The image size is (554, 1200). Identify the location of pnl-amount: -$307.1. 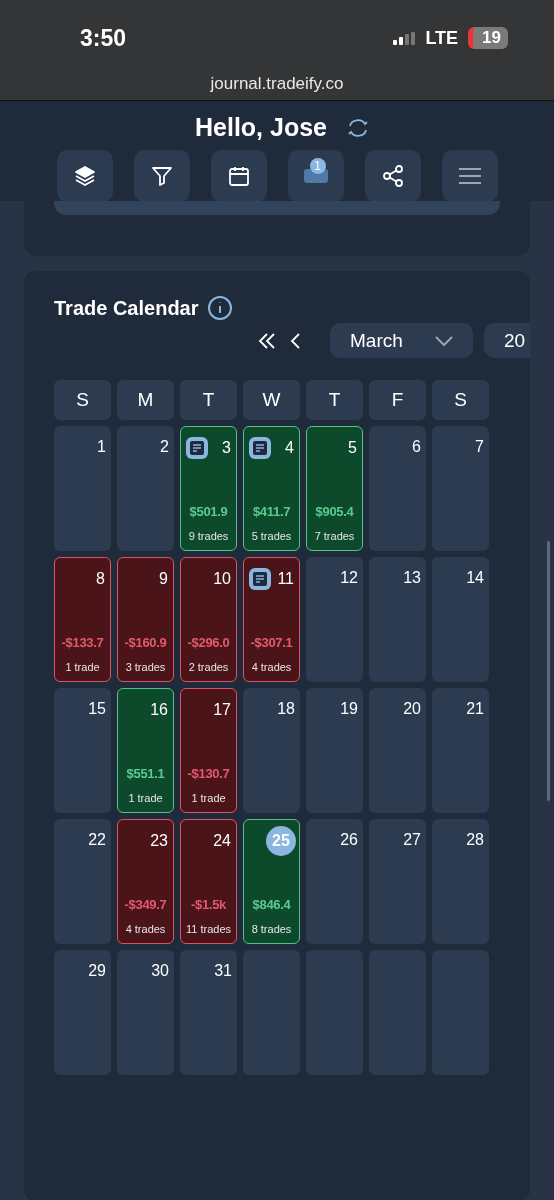
(271, 642).